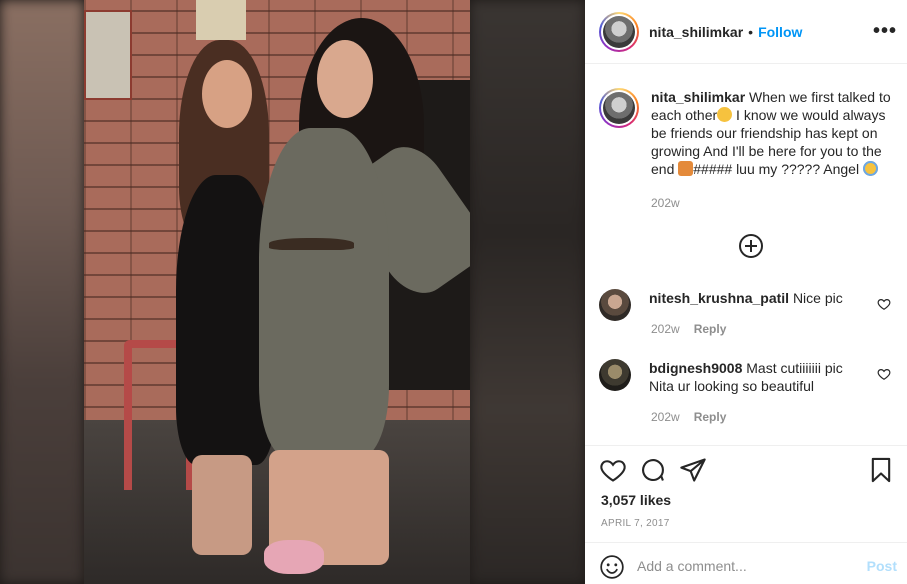  I want to click on more-options-icon: •••, so click(885, 31).